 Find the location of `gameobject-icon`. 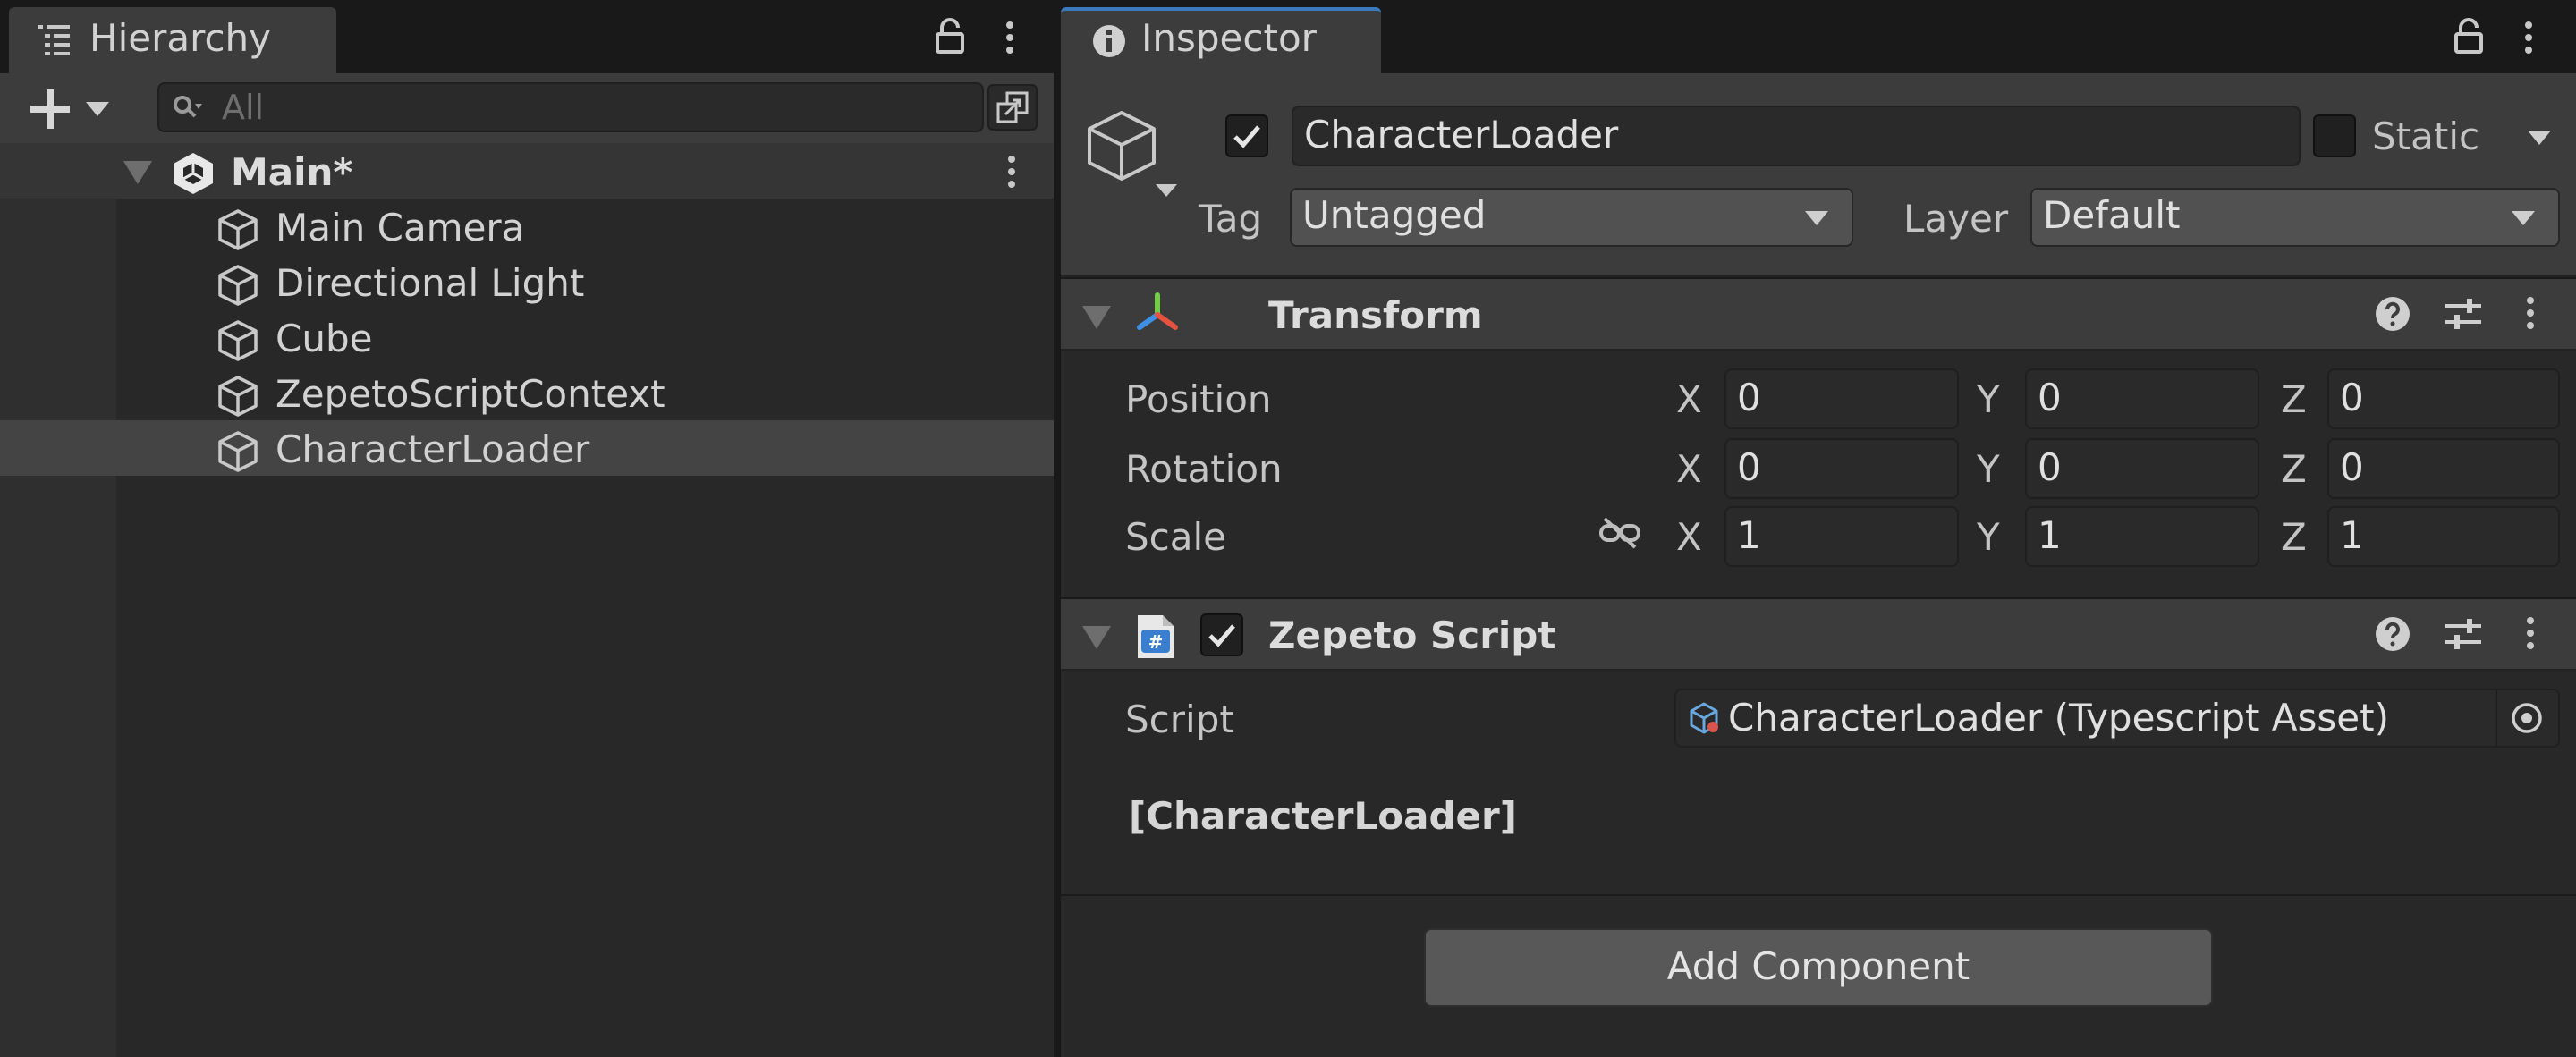

gameobject-icon is located at coordinates (1129, 153).